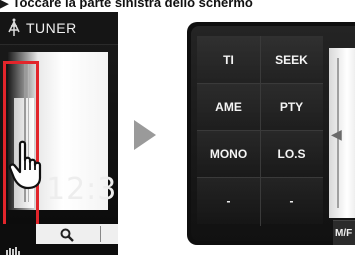  What do you see at coordinates (77, 234) in the screenshot?
I see `bottom-control-bar` at bounding box center [77, 234].